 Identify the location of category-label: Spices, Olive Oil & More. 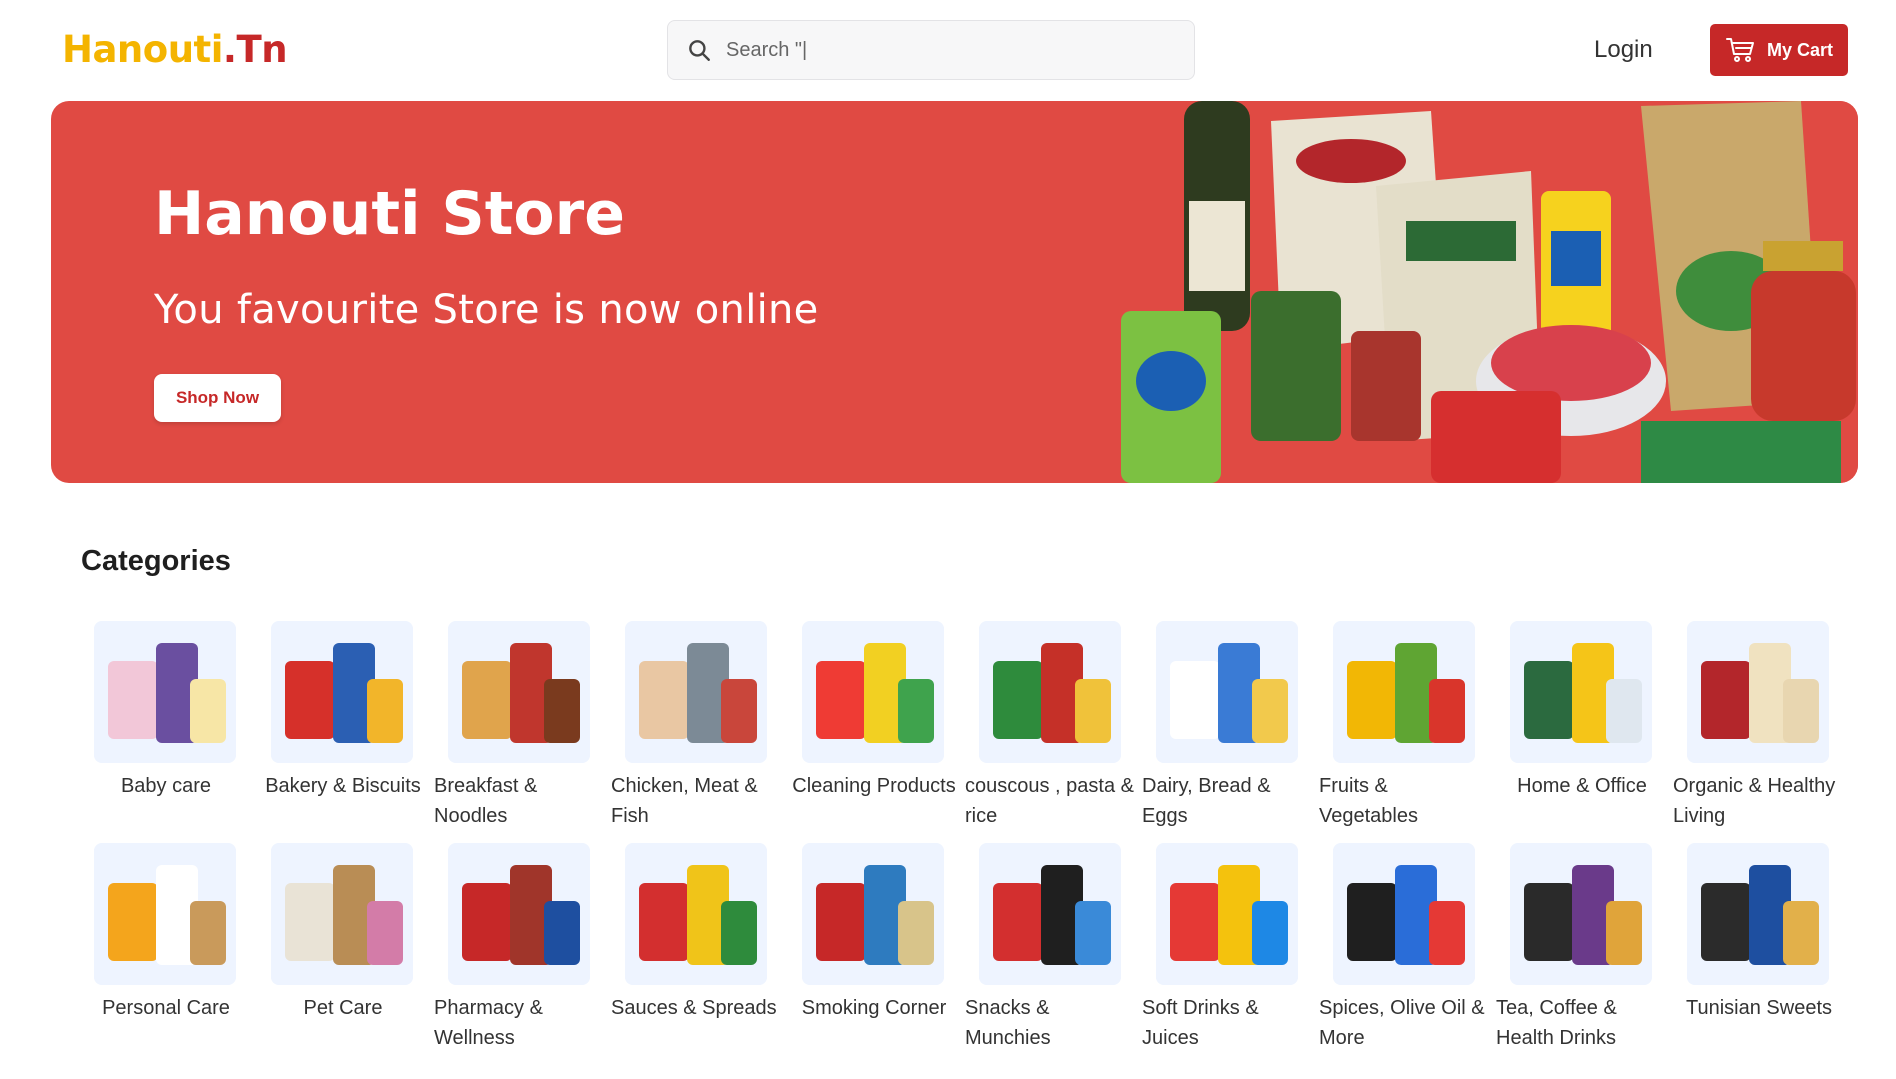
(1402, 1023).